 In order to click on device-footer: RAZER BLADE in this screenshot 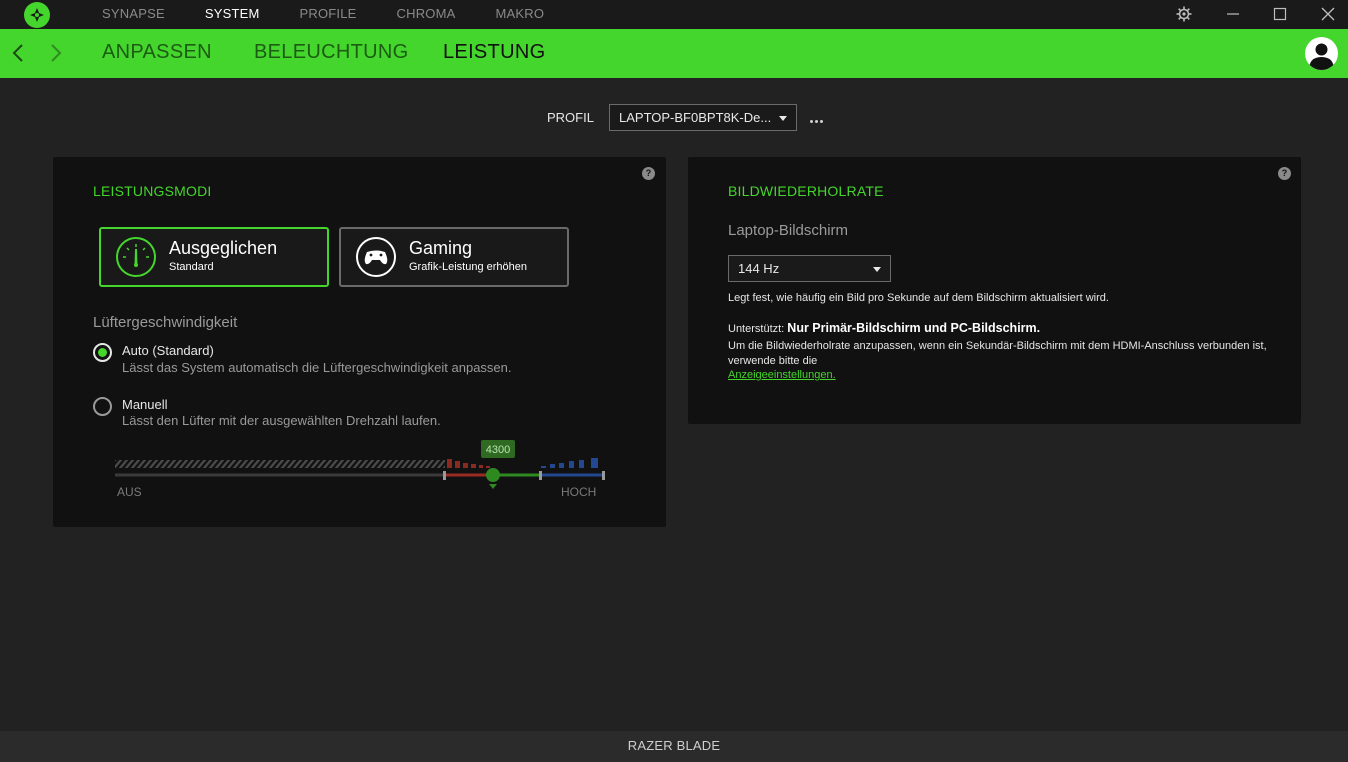, I will do `click(674, 746)`.